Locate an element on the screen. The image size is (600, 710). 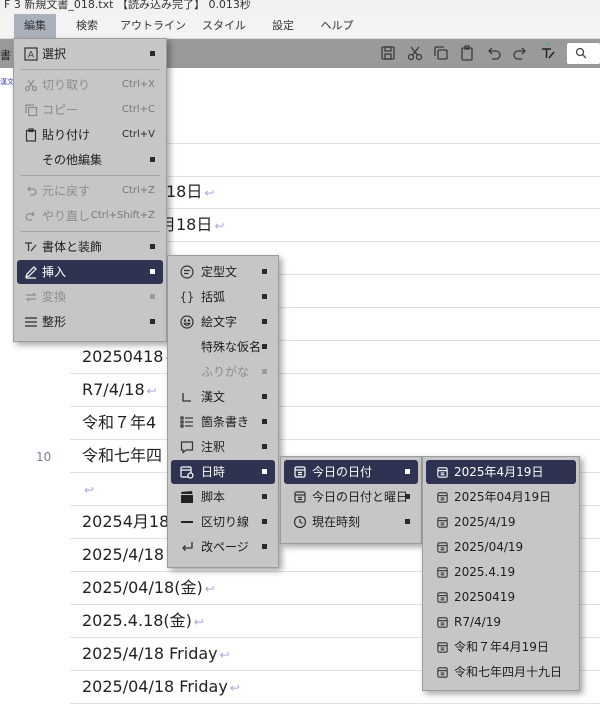
menu-item-furigana: ふりがな is located at coordinates (223, 372).